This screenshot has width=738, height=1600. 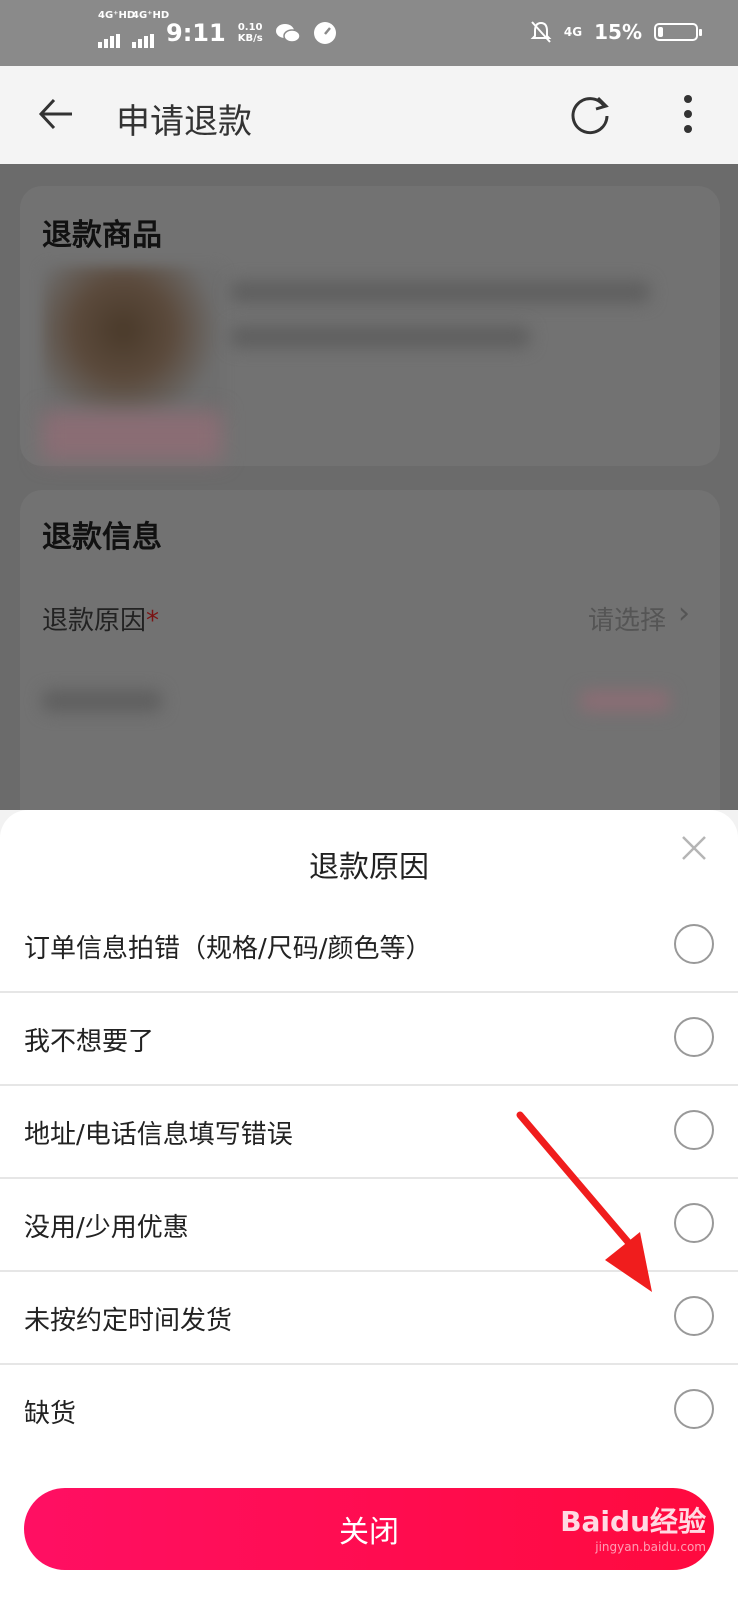 I want to click on sheet-title: 退款原因, so click(x=369, y=867).